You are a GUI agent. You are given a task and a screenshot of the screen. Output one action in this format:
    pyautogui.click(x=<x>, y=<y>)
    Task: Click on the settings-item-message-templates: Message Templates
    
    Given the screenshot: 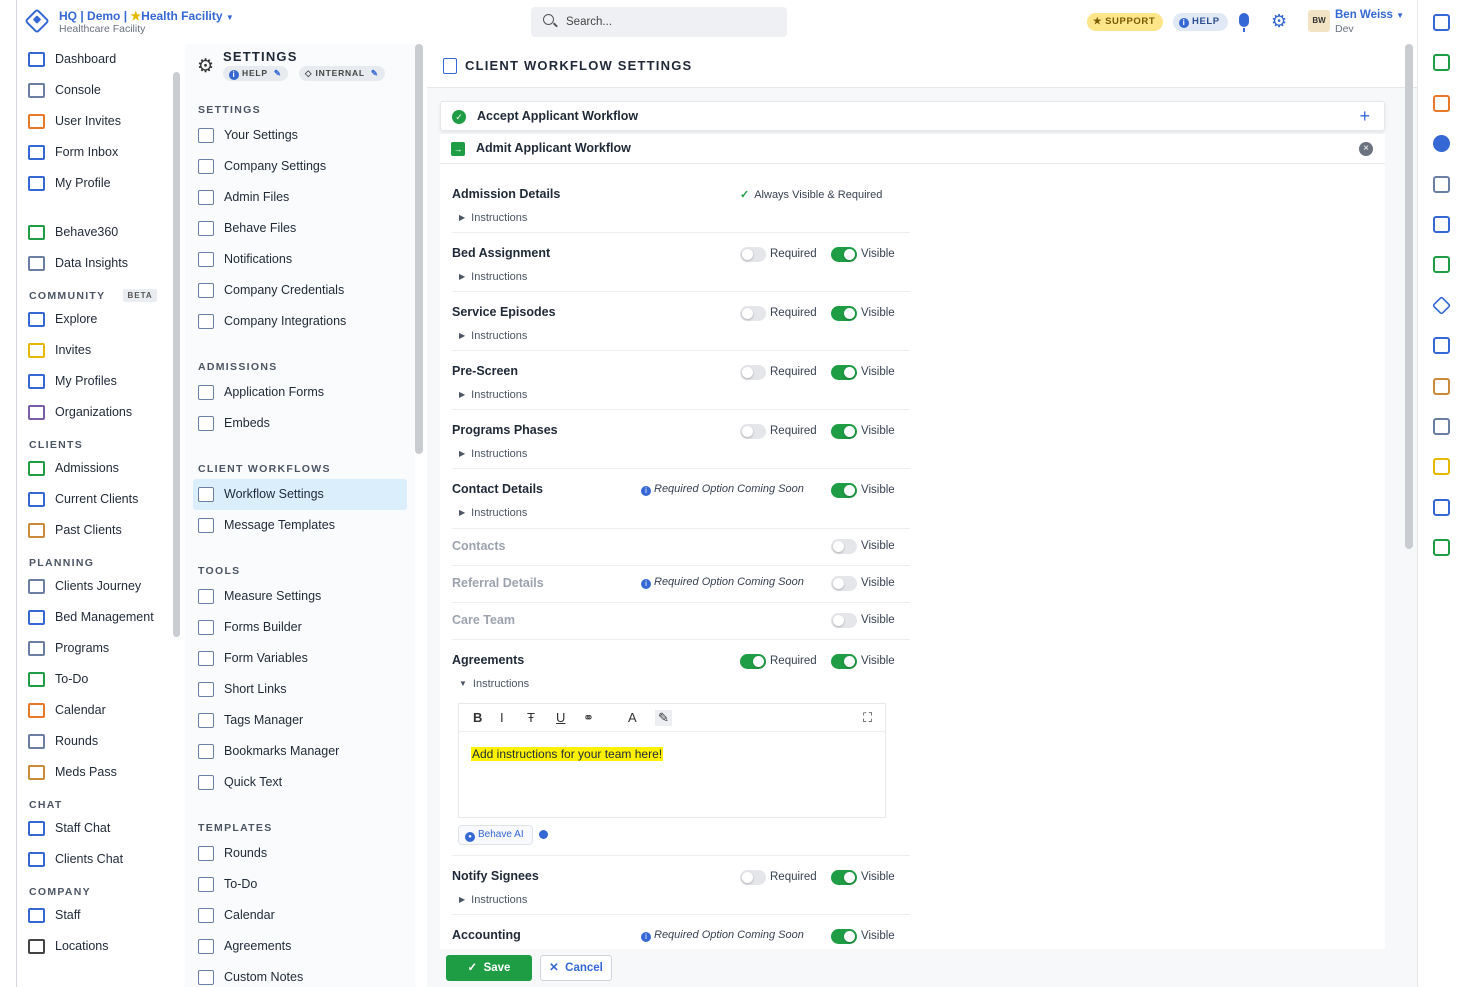 What is the action you would take?
    pyautogui.click(x=296, y=525)
    